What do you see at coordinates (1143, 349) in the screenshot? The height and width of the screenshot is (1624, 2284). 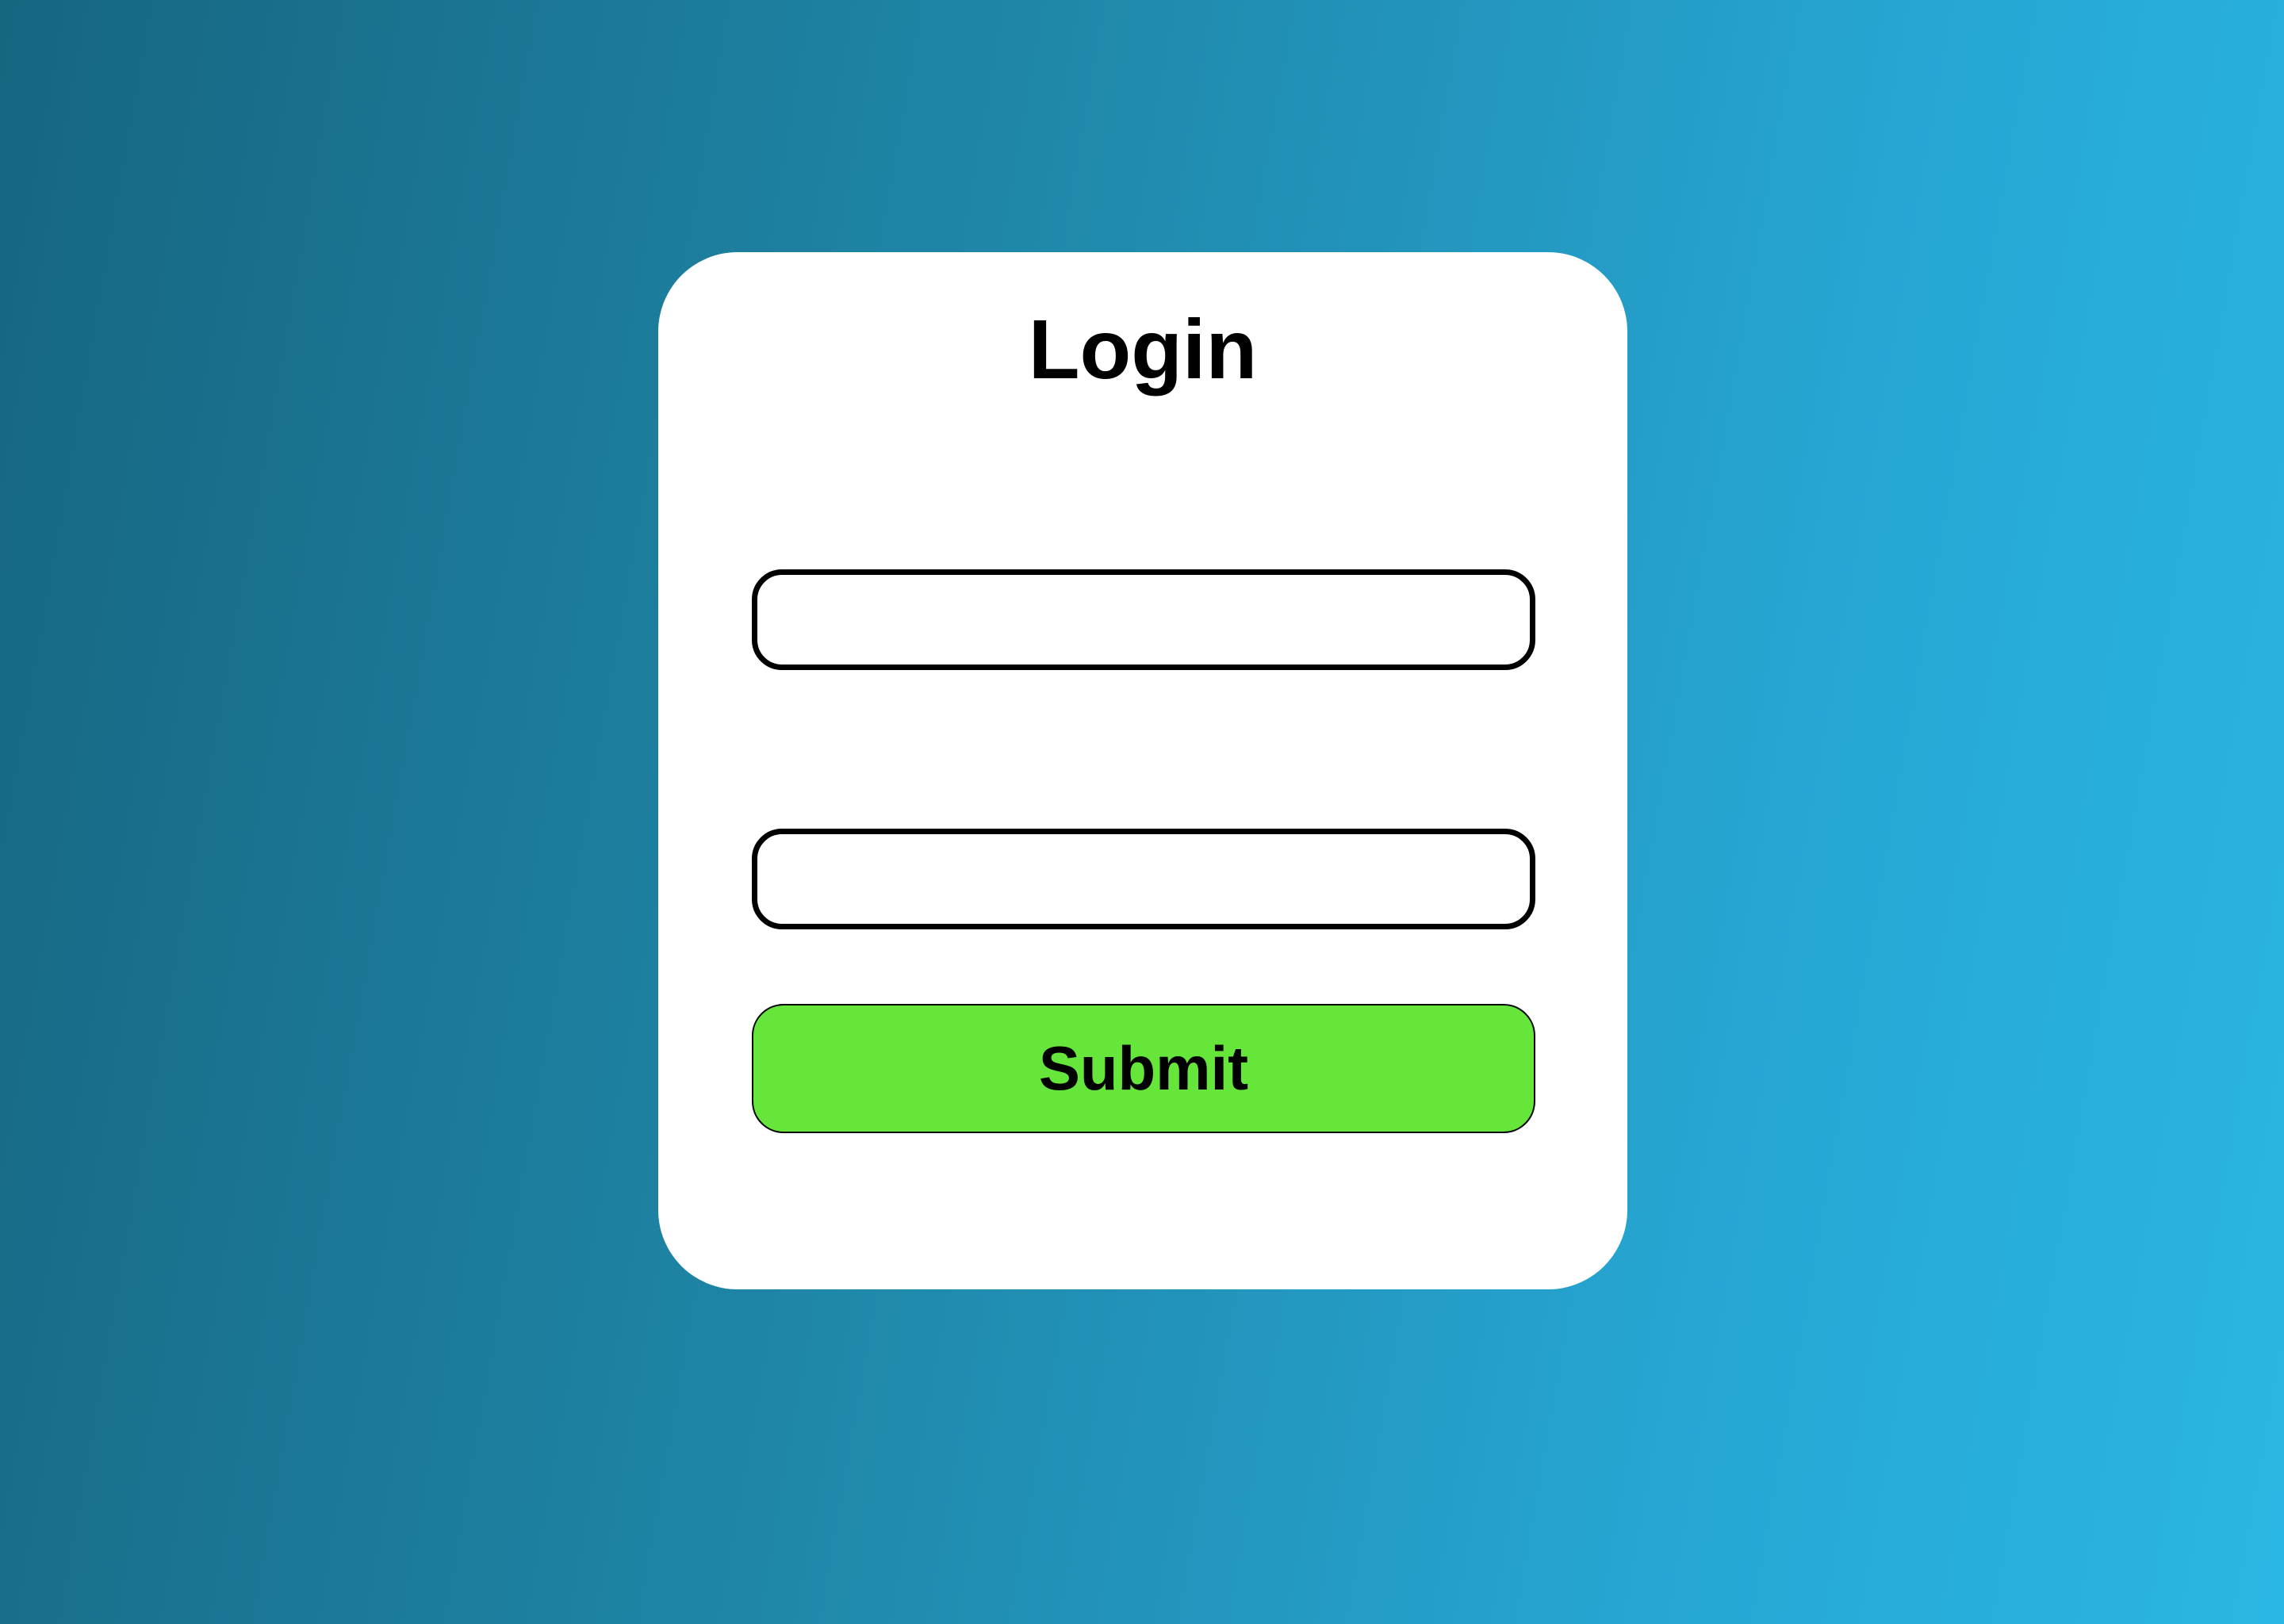 I see `login-title: Login` at bounding box center [1143, 349].